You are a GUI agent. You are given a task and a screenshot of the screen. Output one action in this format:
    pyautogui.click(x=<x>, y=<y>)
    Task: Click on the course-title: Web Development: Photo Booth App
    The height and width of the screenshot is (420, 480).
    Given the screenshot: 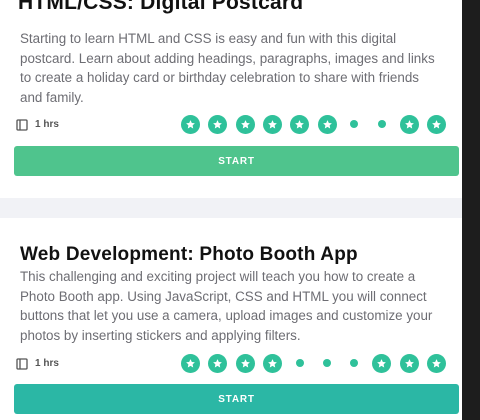 What is the action you would take?
    pyautogui.click(x=189, y=255)
    